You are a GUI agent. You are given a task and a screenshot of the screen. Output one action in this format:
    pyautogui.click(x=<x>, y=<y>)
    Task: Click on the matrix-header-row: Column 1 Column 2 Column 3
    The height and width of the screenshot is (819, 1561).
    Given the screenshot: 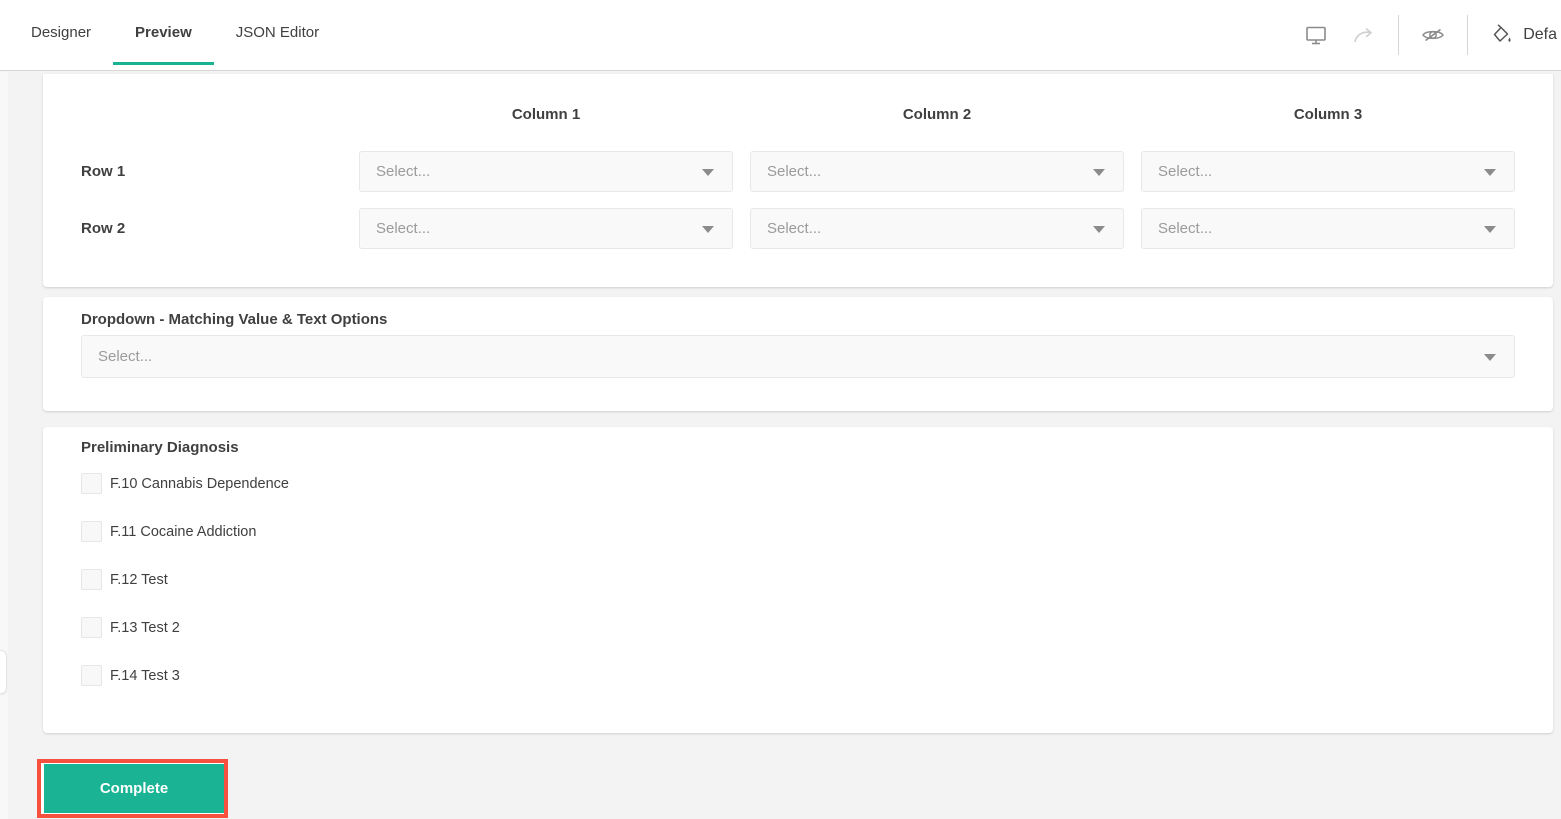 What is the action you would take?
    pyautogui.click(x=798, y=115)
    